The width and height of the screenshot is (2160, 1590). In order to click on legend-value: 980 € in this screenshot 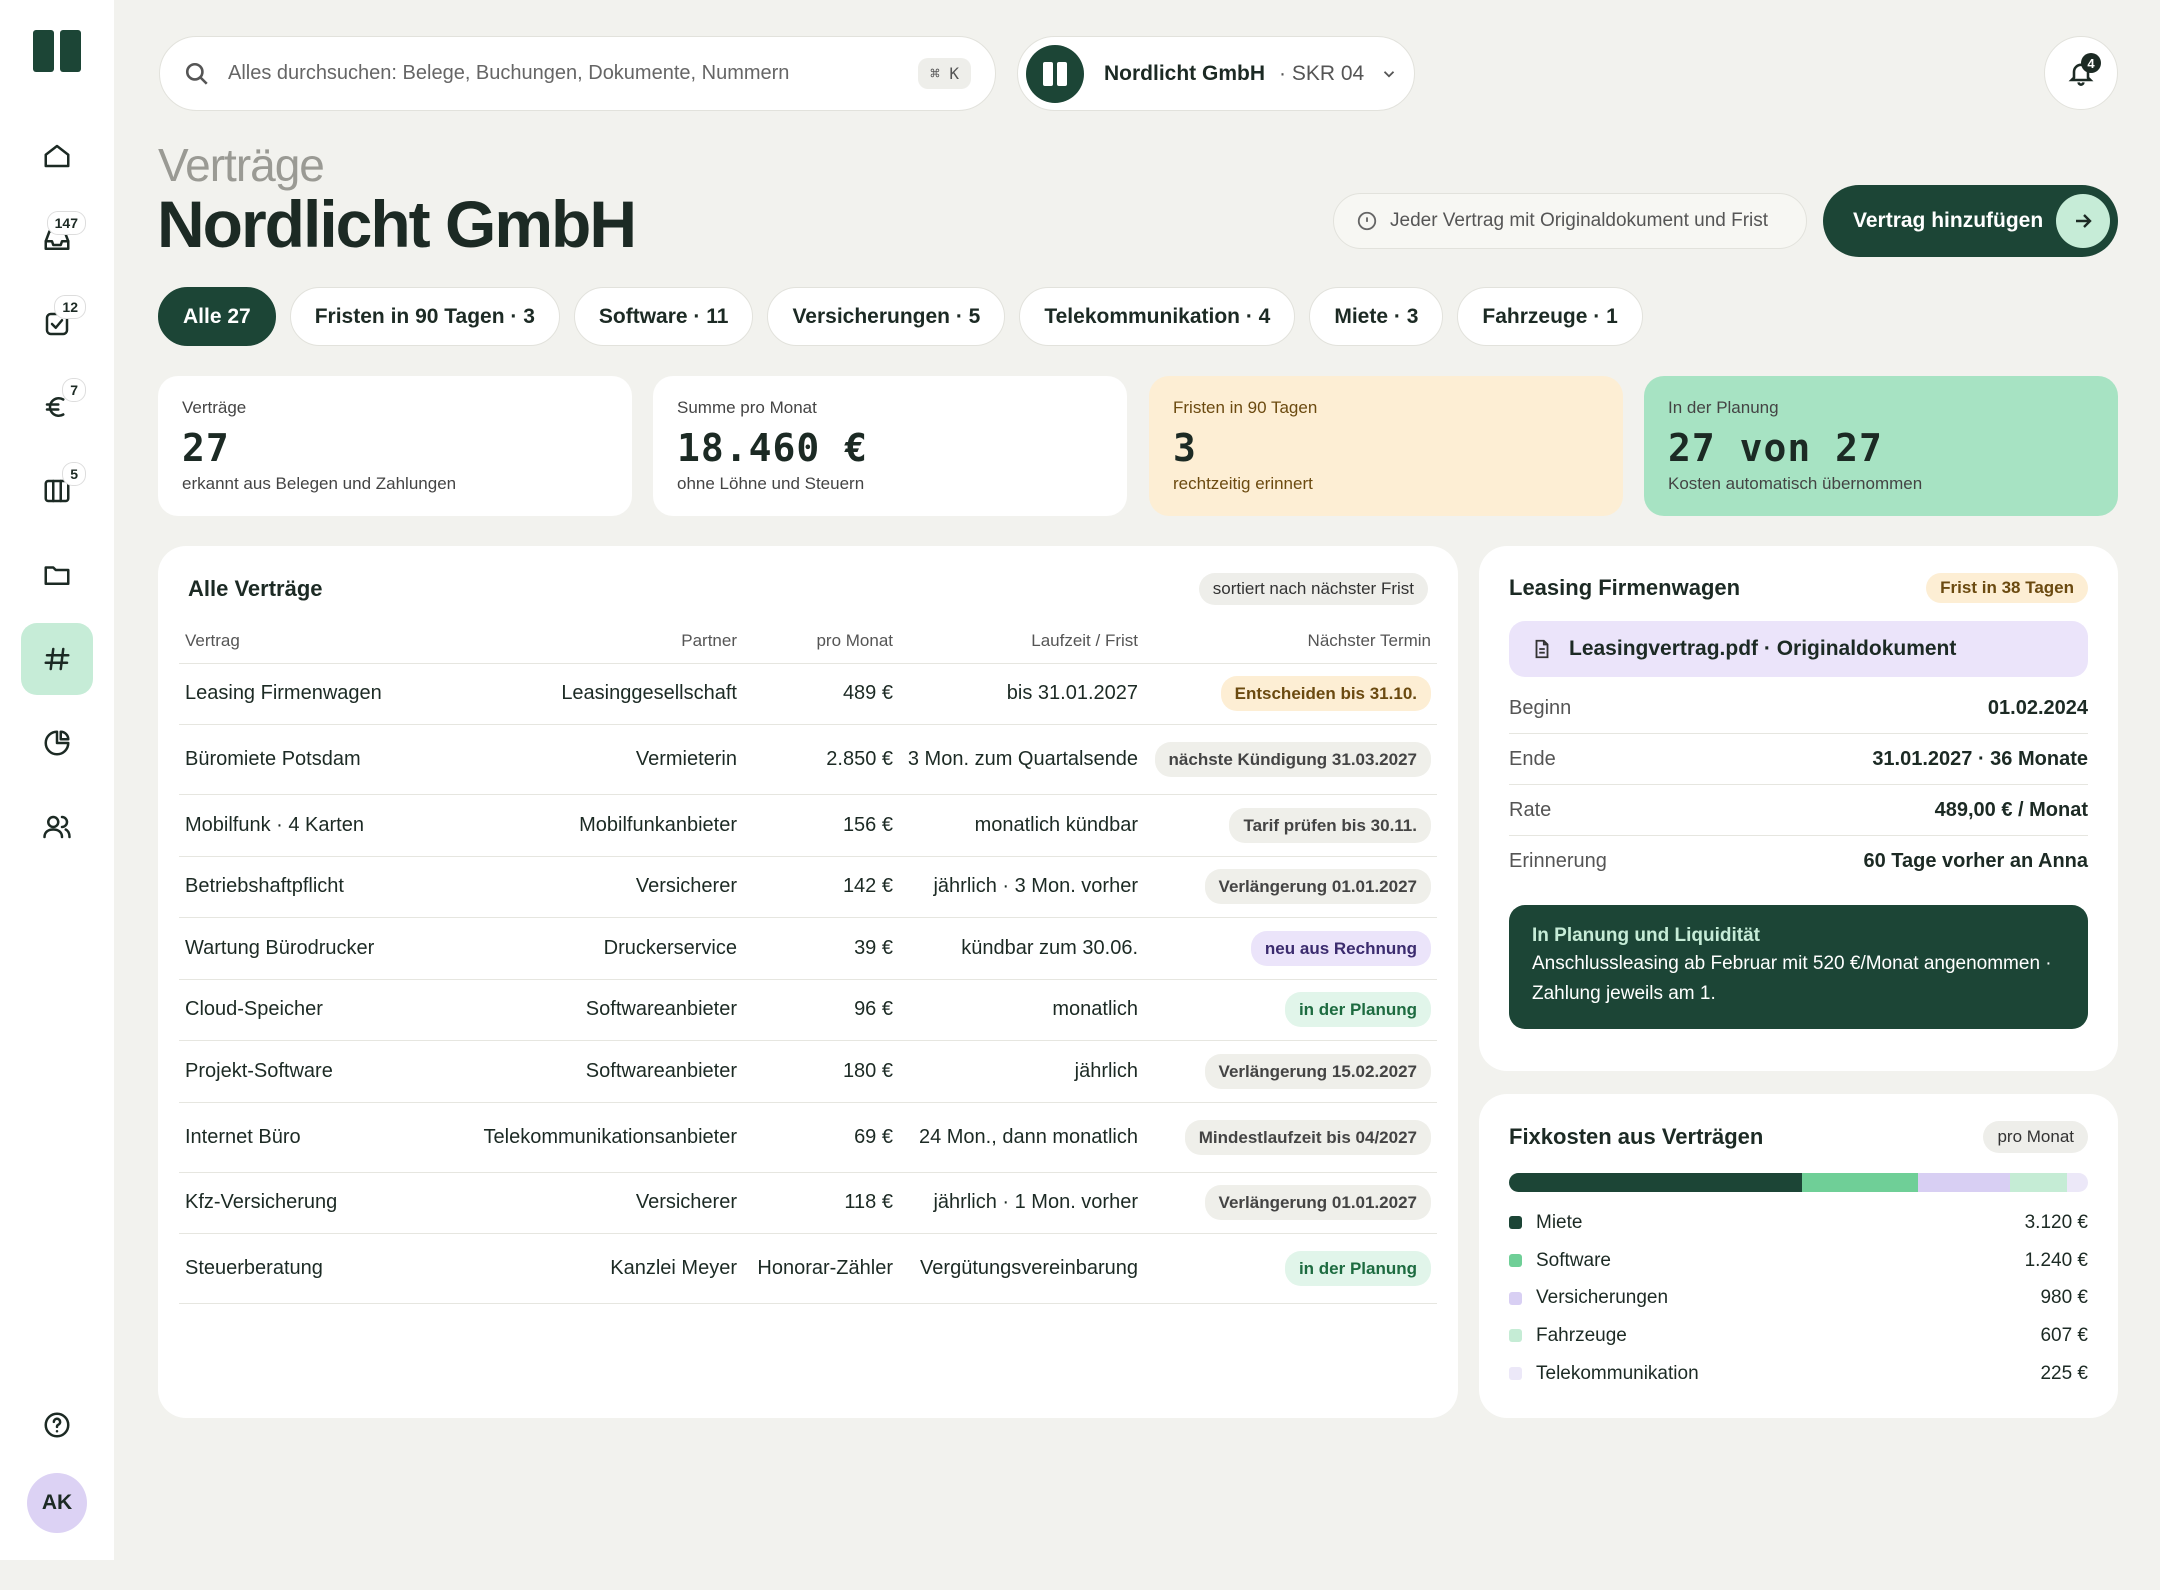, I will do `click(2064, 1298)`.